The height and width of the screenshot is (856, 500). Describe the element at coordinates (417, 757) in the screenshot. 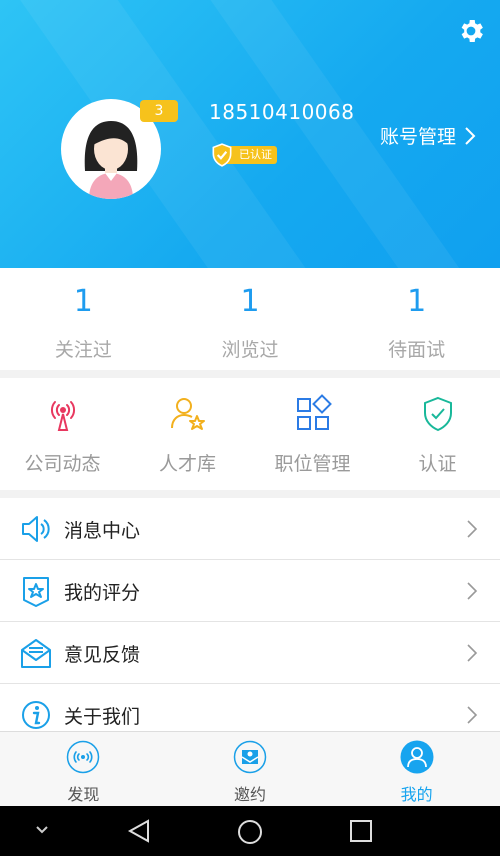

I see `profile-icon` at that location.